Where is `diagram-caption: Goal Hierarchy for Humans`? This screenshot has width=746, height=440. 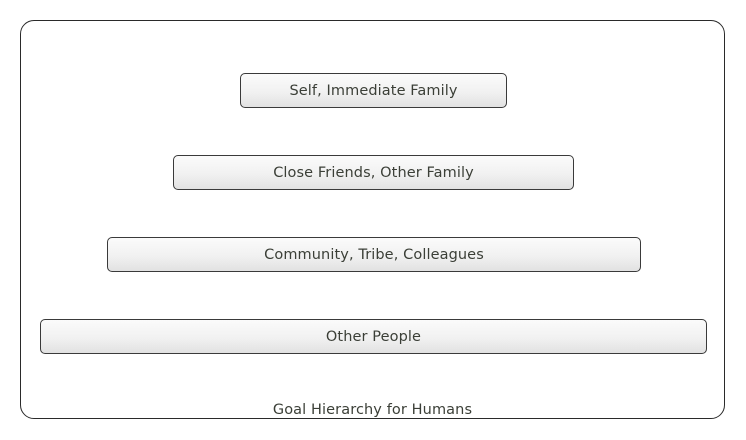
diagram-caption: Goal Hierarchy for Humans is located at coordinates (372, 410).